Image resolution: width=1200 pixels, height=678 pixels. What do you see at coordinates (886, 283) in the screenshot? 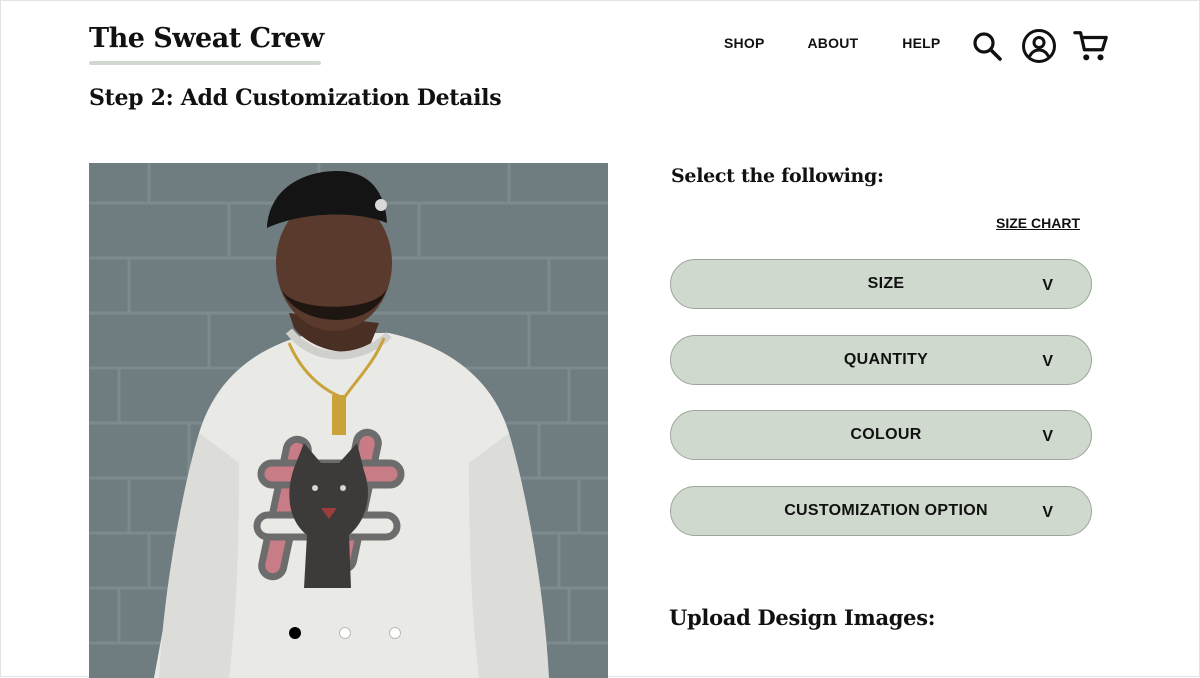
I see `size-dropdown-label: SIZE` at bounding box center [886, 283].